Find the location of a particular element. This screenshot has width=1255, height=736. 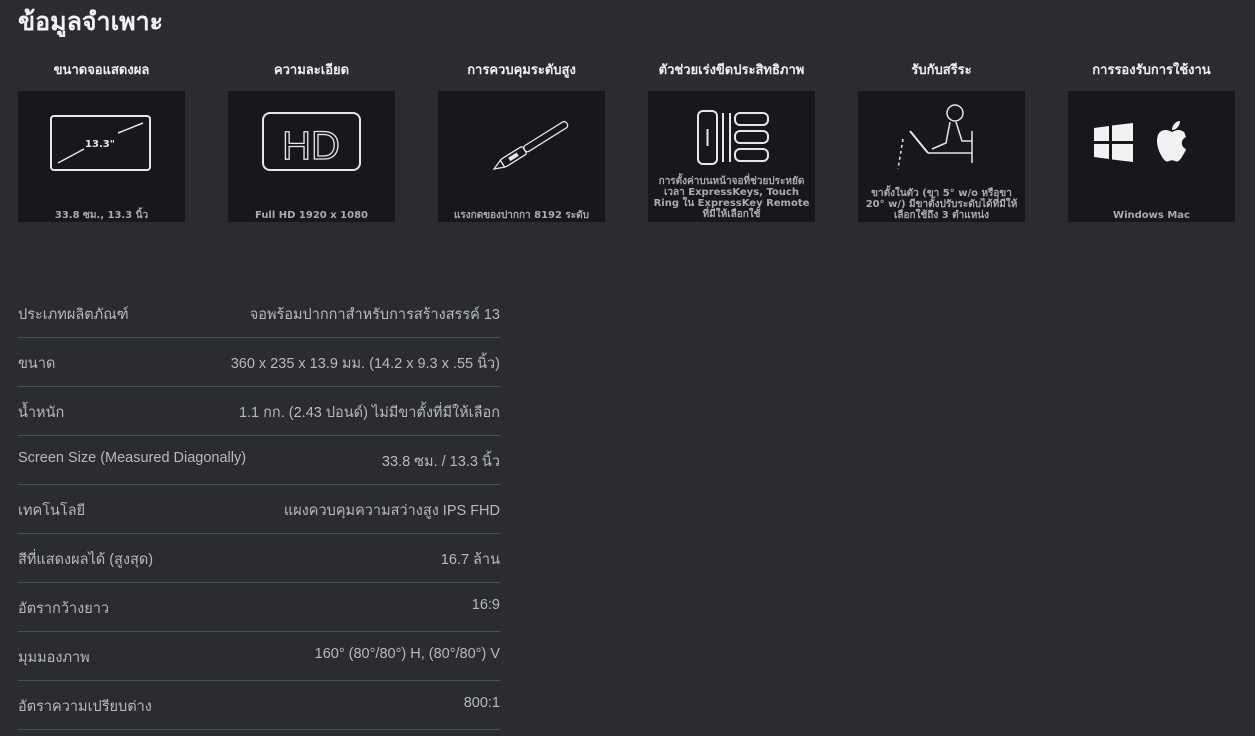

spec-value: 33.8 ซม. / 13.3 นิ้ว is located at coordinates (440, 462).